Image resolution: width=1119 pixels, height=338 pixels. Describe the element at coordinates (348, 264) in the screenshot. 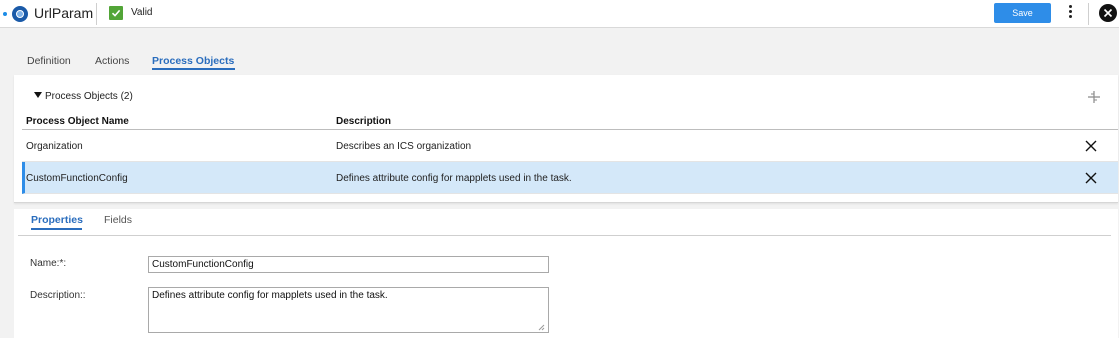

I see `name-field` at that location.